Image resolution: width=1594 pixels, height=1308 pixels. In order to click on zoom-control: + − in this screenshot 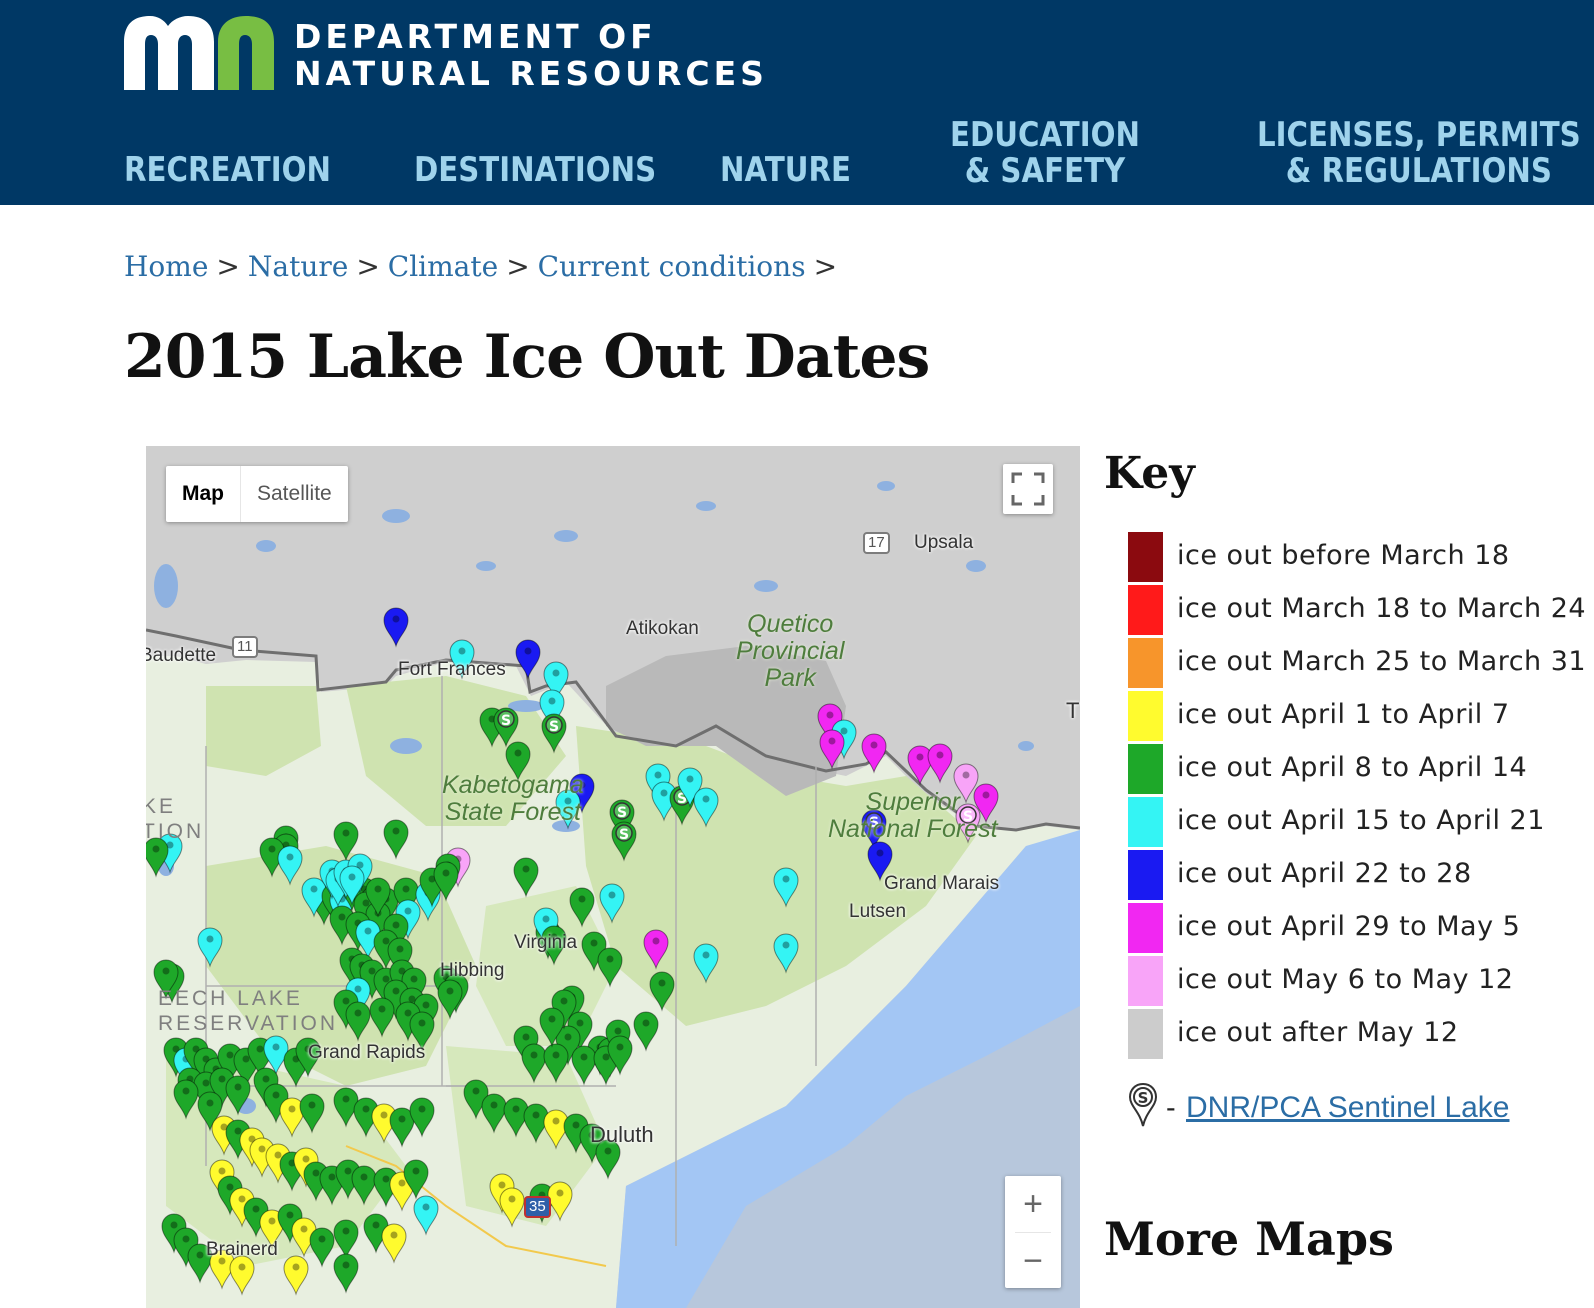, I will do `click(1033, 1232)`.